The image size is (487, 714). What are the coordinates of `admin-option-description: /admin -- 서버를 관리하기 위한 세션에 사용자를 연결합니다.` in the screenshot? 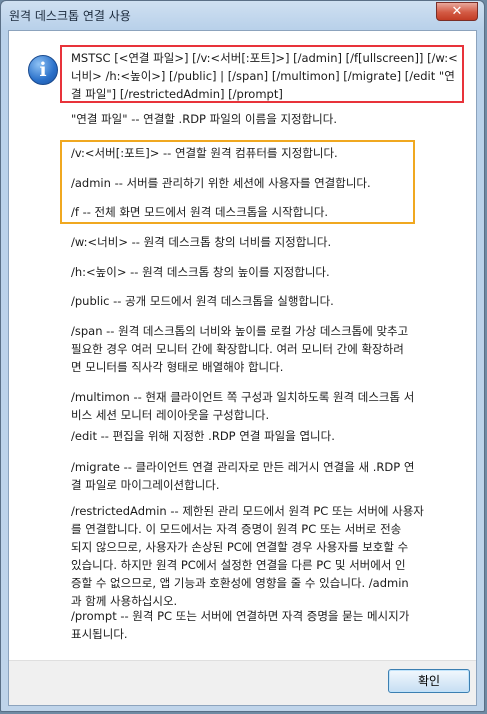 It's located at (221, 183).